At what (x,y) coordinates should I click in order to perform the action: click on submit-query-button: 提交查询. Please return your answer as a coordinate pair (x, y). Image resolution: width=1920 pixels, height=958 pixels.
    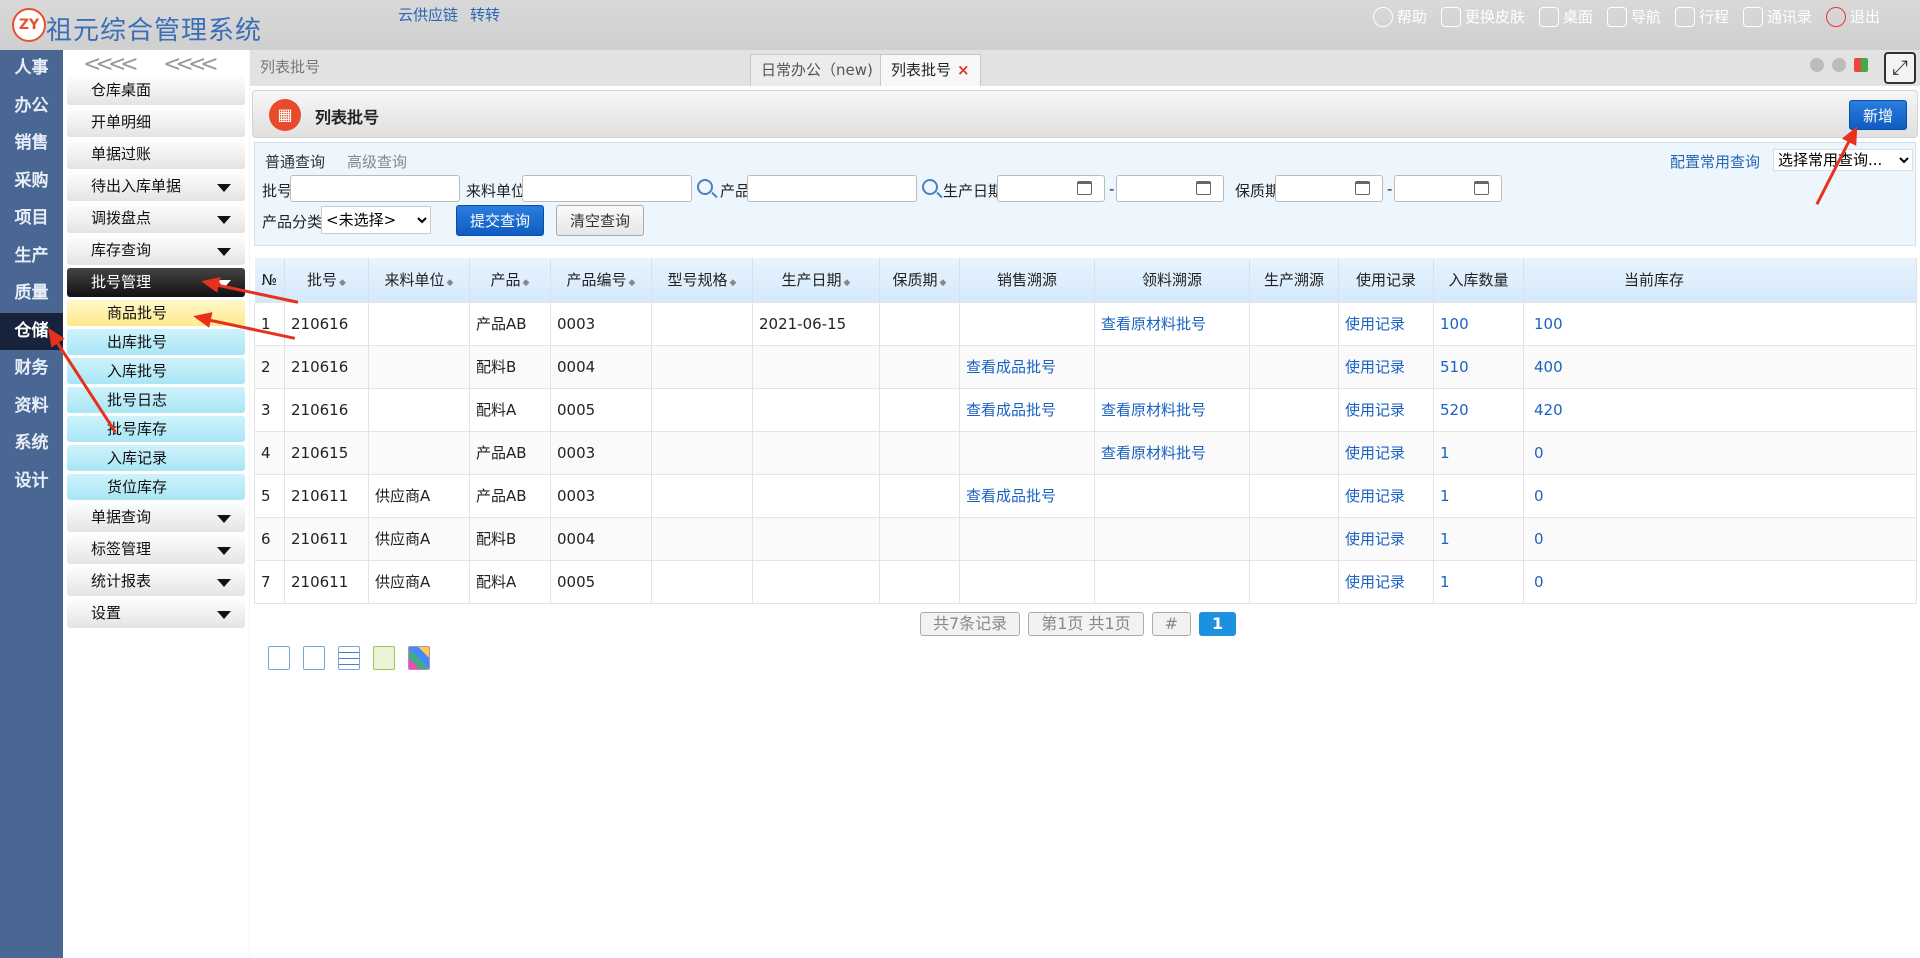
    Looking at the image, I should click on (500, 220).